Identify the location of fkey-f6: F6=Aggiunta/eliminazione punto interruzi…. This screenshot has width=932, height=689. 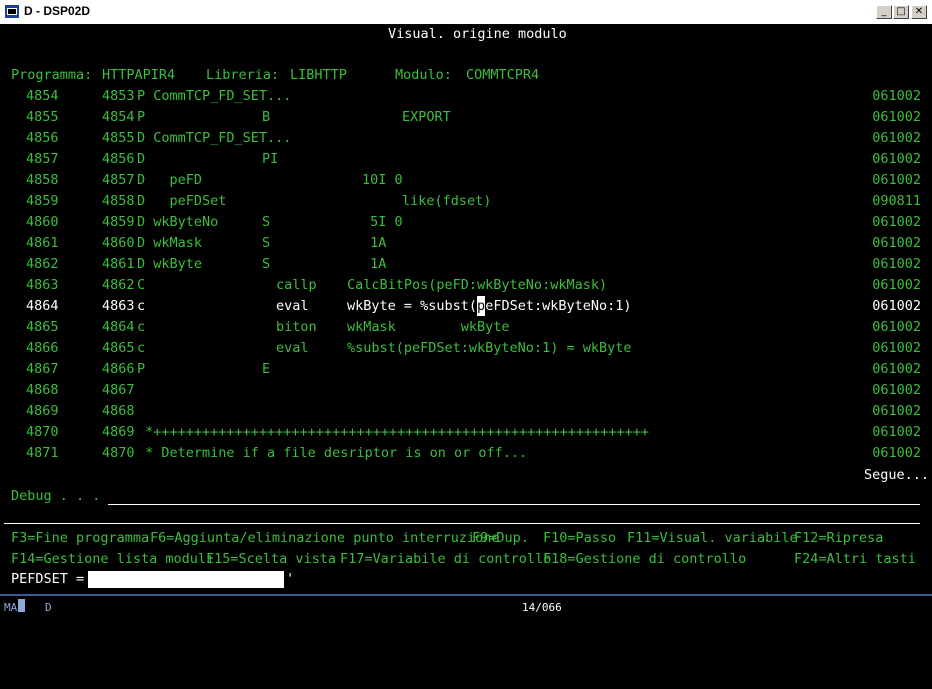
(325, 538).